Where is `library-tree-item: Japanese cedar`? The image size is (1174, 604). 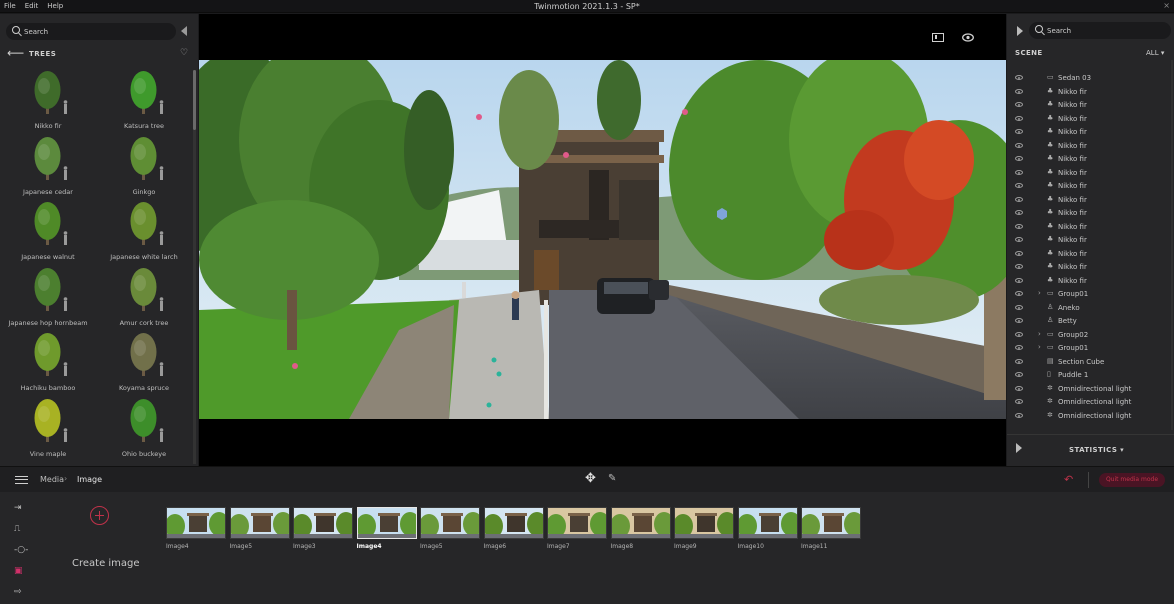
library-tree-item: Japanese cedar is located at coordinates (48, 168).